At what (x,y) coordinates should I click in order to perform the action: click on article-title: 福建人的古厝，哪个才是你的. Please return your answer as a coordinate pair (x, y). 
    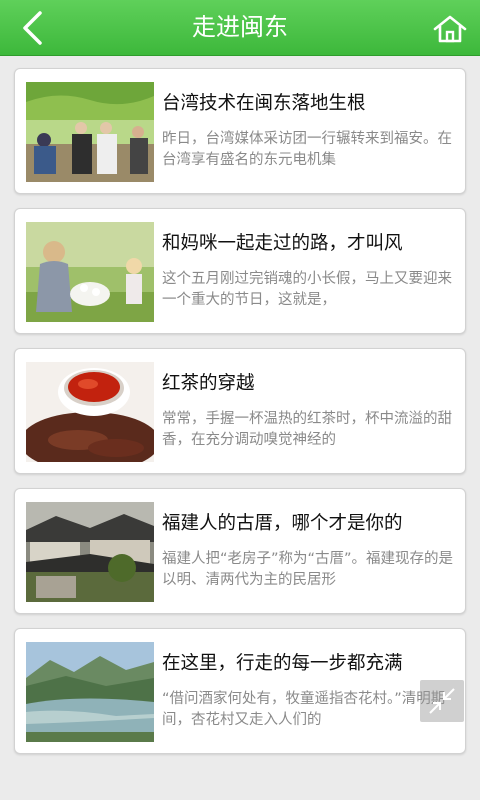
    Looking at the image, I should click on (282, 523).